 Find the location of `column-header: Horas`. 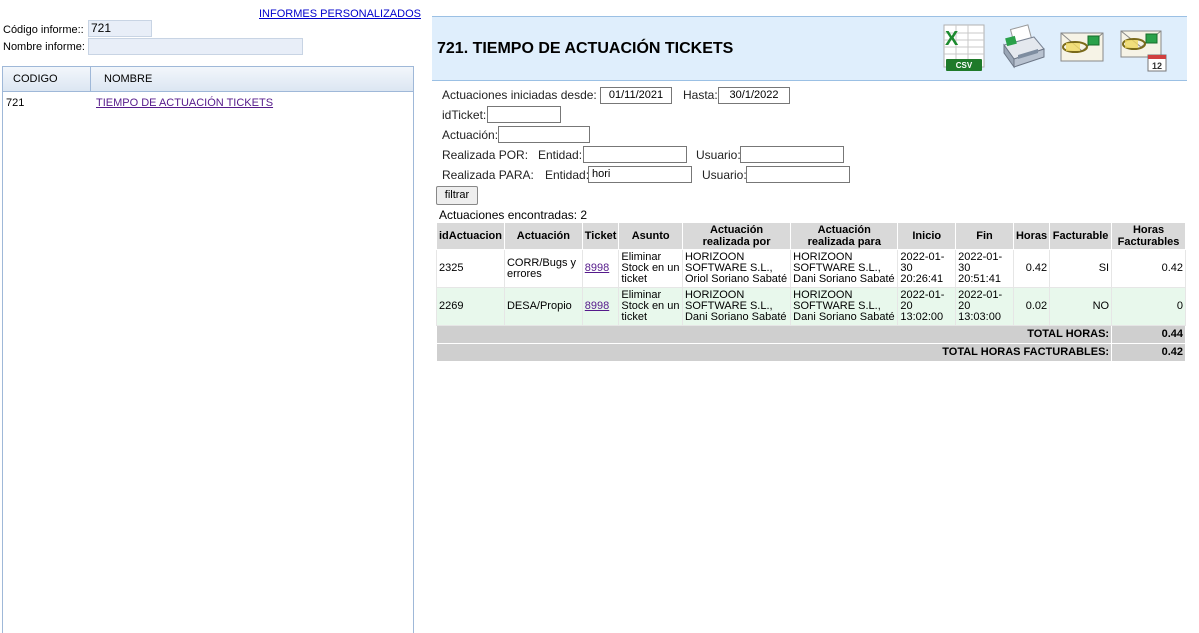

column-header: Horas is located at coordinates (1031, 236).